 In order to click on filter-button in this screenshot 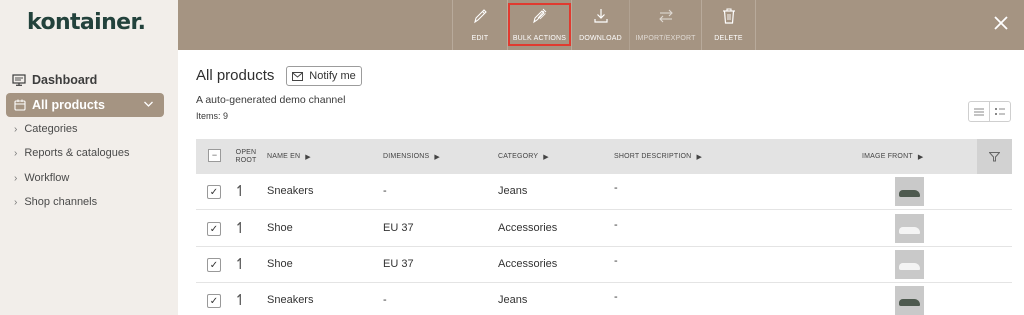, I will do `click(994, 156)`.